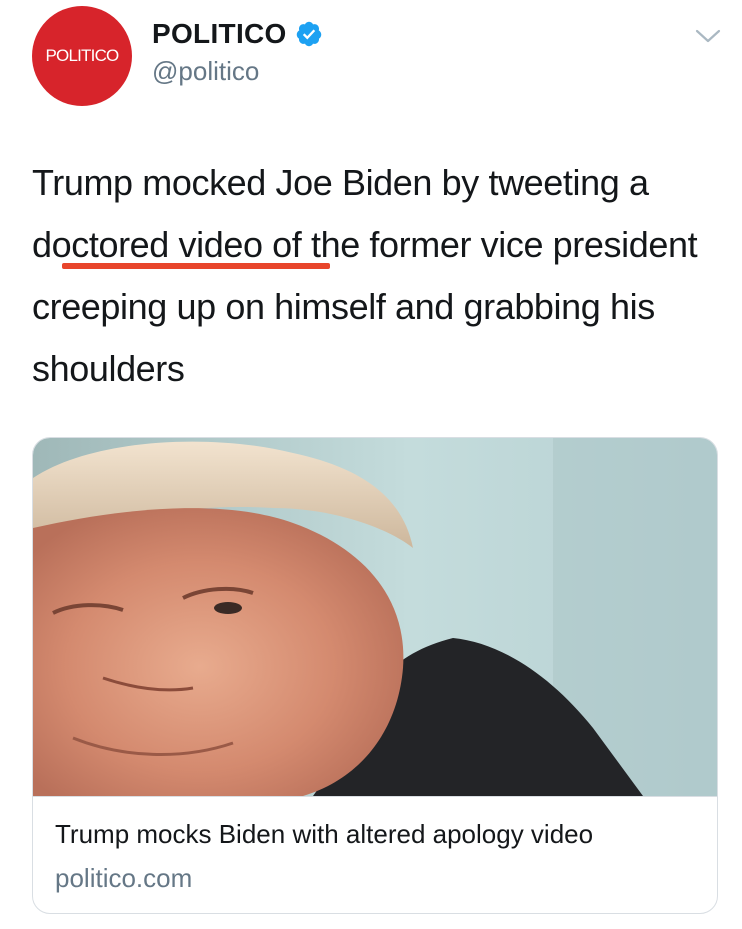  What do you see at coordinates (219, 34) in the screenshot?
I see `author-name: POLITICO` at bounding box center [219, 34].